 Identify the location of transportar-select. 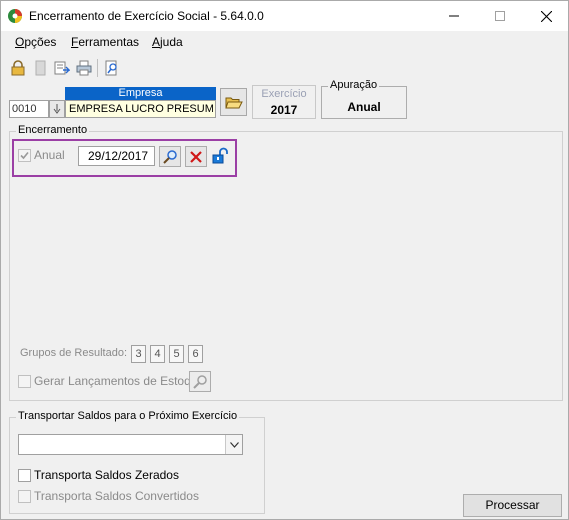
(130, 444).